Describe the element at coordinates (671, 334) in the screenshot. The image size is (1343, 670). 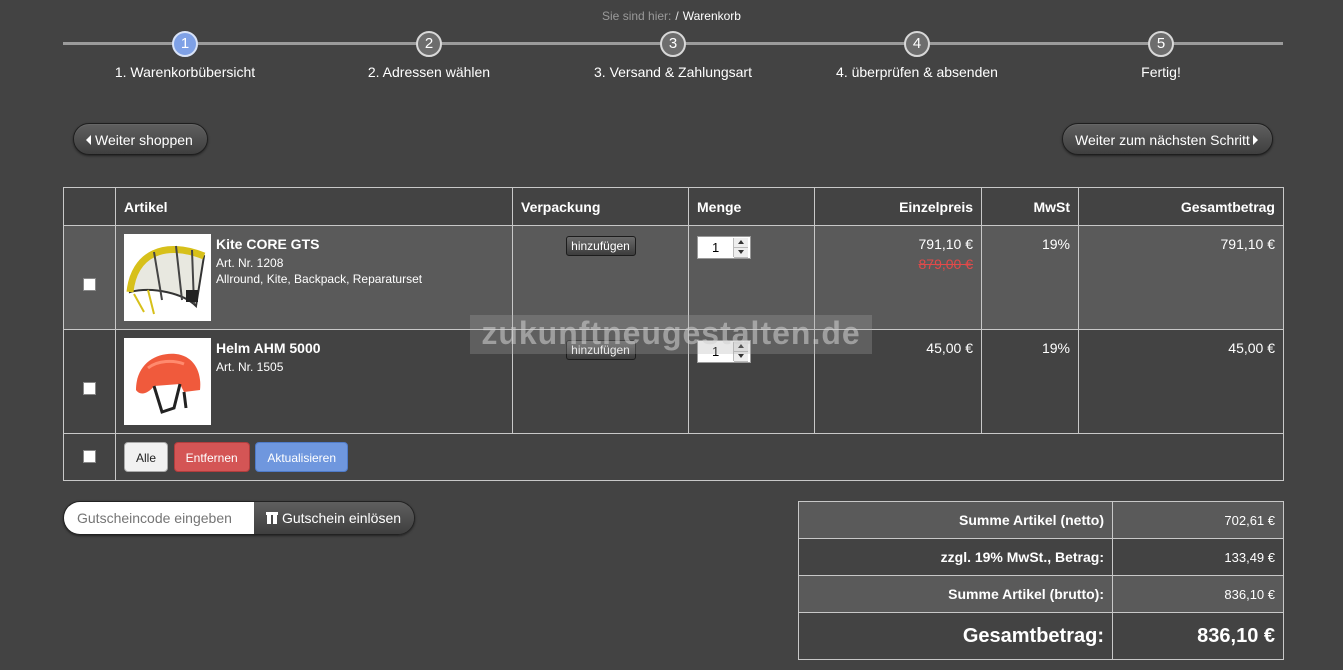
I see `watermark: zukunftneugestalten.de` at that location.